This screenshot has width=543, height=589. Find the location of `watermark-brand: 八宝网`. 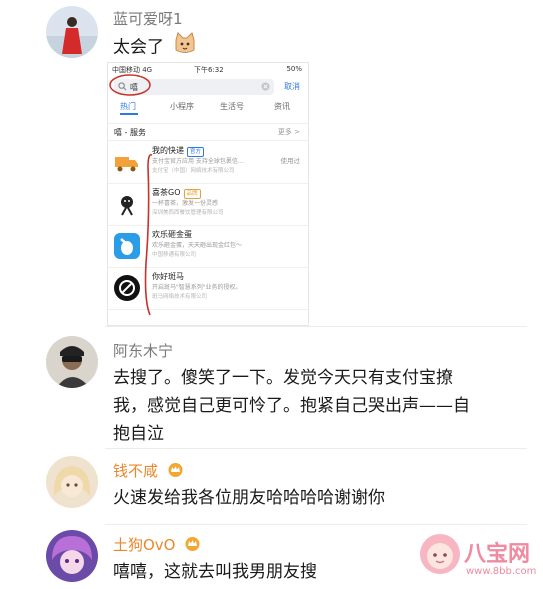

watermark-brand: 八宝网 is located at coordinates (497, 554).